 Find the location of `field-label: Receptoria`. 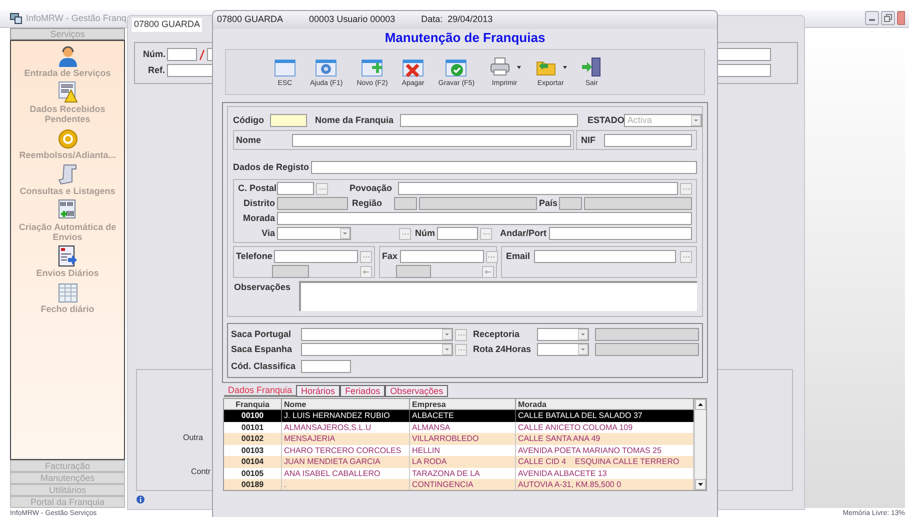

field-label: Receptoria is located at coordinates (497, 334).